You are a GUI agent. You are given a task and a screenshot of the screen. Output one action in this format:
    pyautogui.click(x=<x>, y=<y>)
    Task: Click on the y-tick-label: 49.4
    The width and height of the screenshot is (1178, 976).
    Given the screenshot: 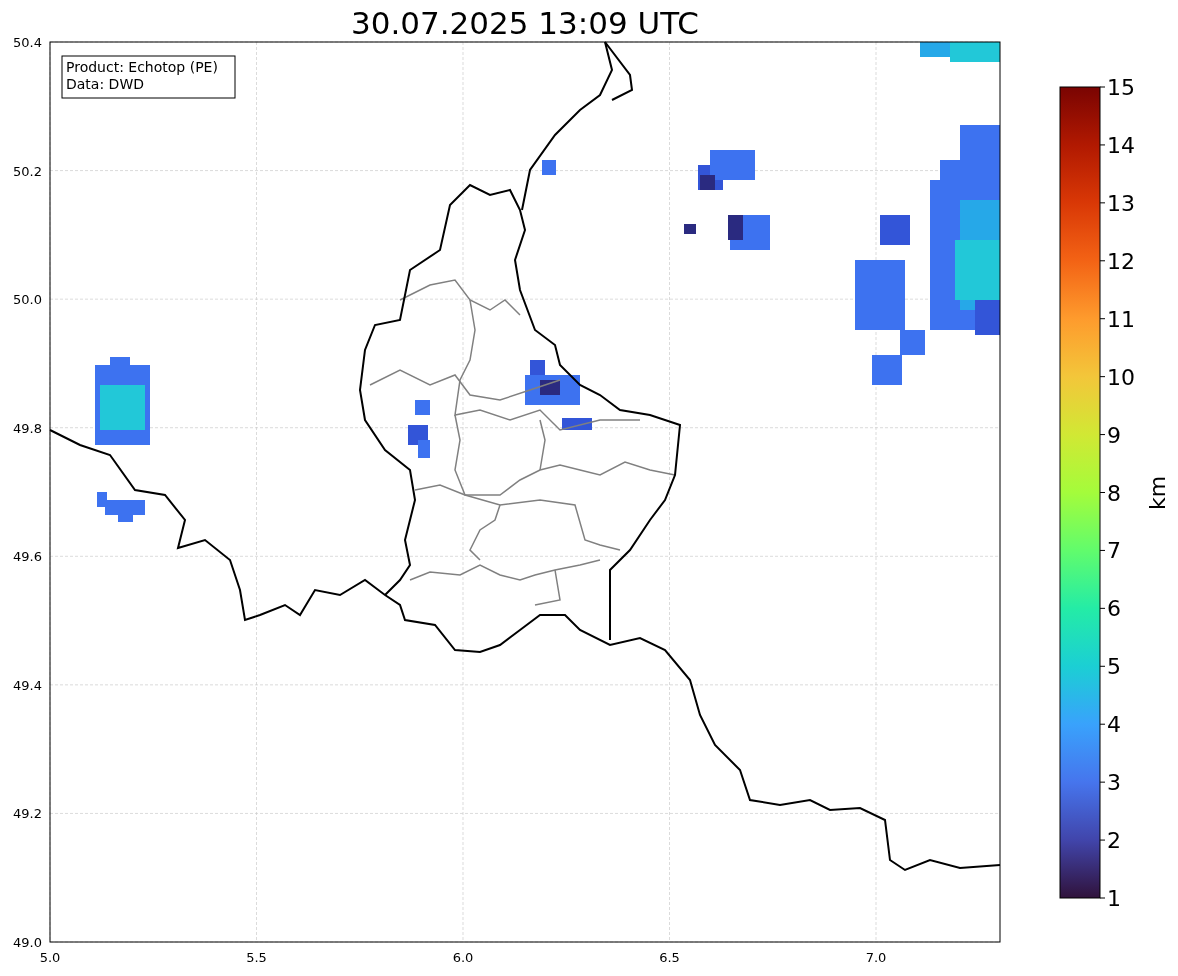 What is the action you would take?
    pyautogui.click(x=27, y=685)
    